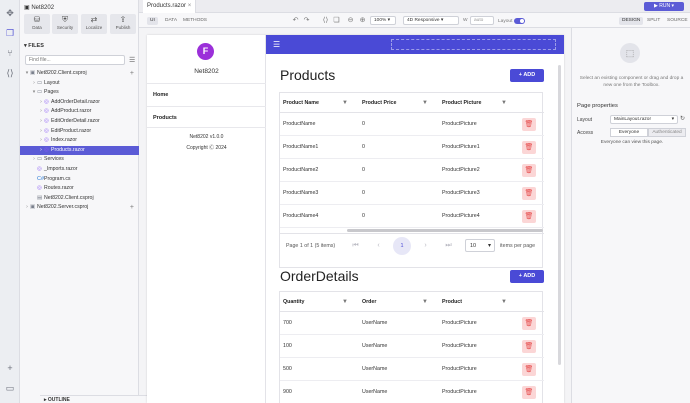 The width and height of the screenshot is (690, 403). I want to click on header-drop-zone, so click(473, 44).